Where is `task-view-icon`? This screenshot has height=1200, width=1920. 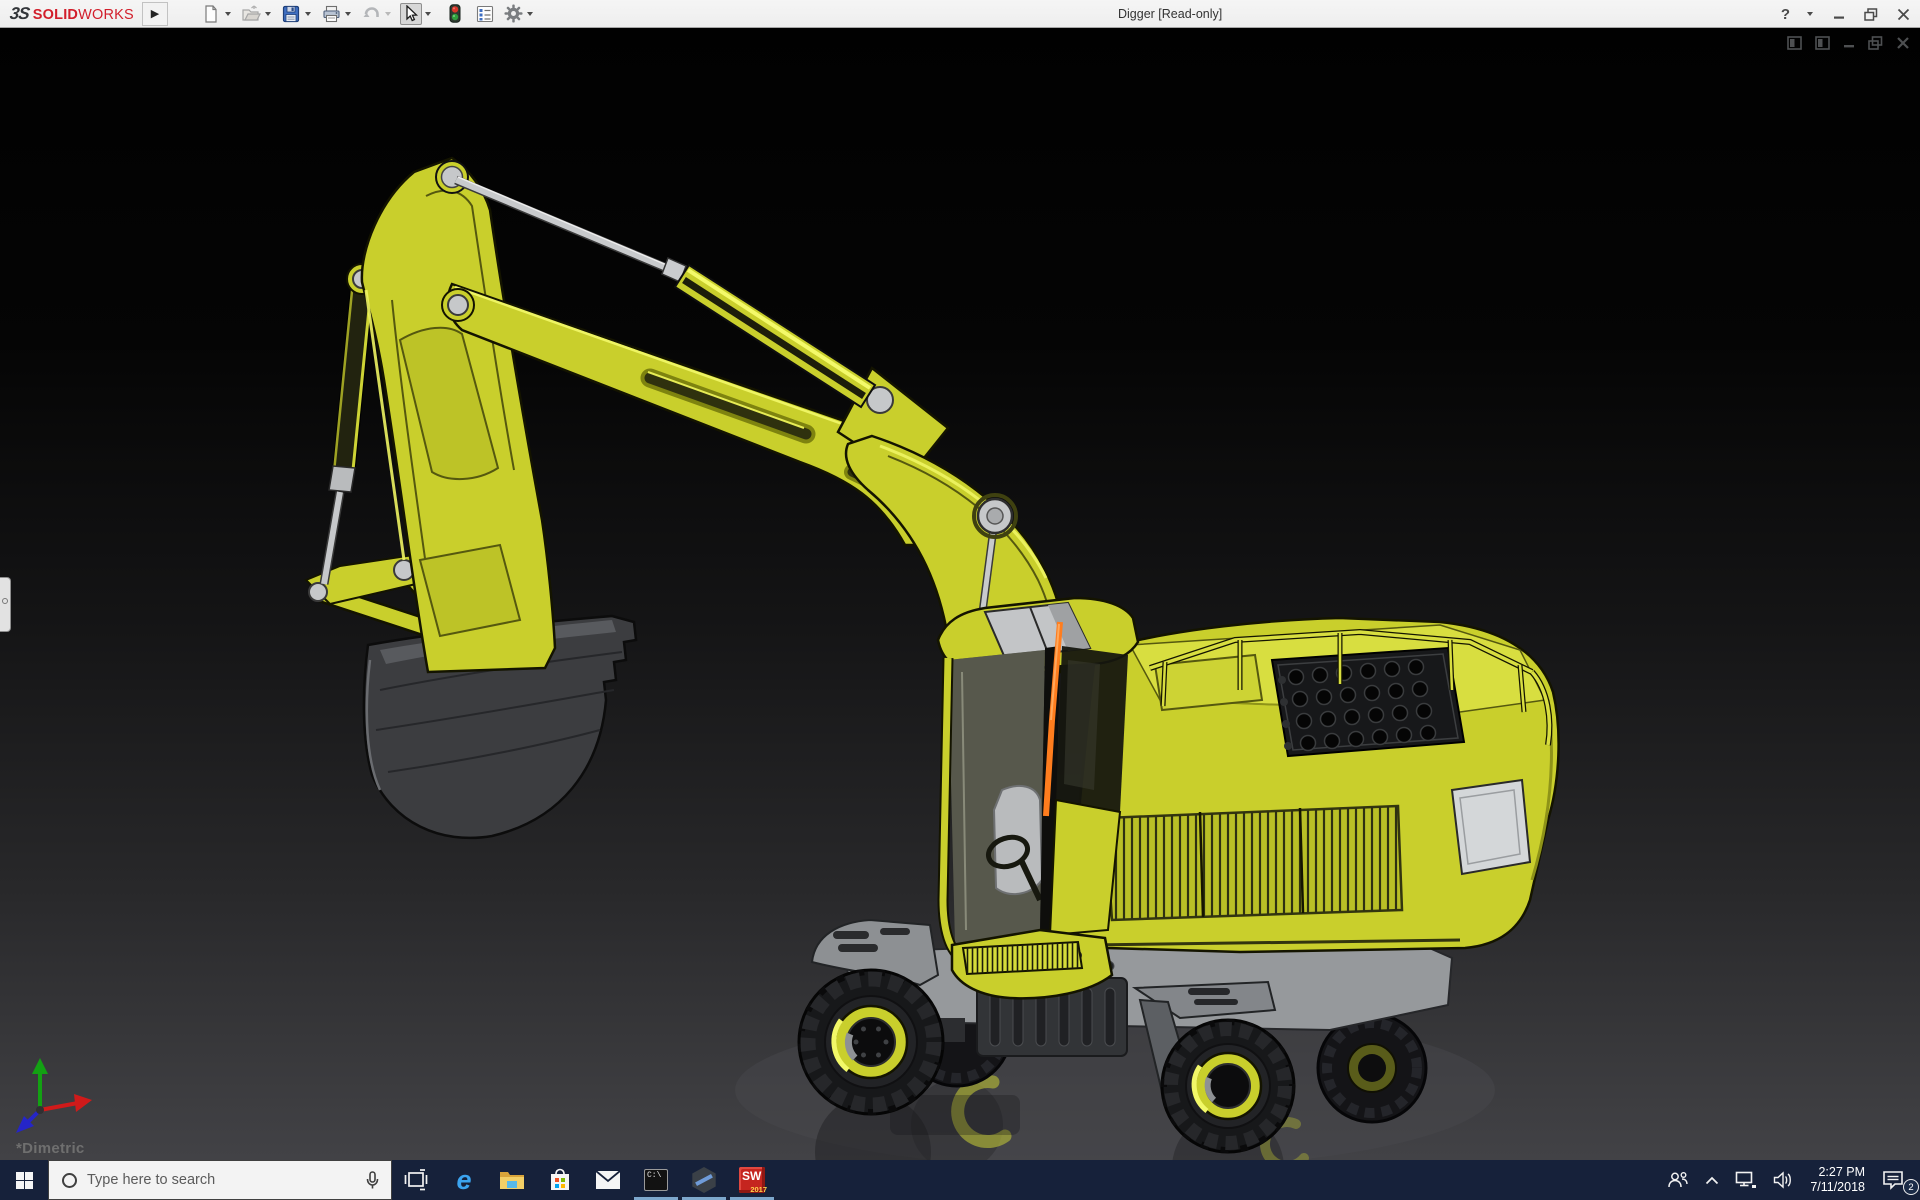 task-view-icon is located at coordinates (416, 1180).